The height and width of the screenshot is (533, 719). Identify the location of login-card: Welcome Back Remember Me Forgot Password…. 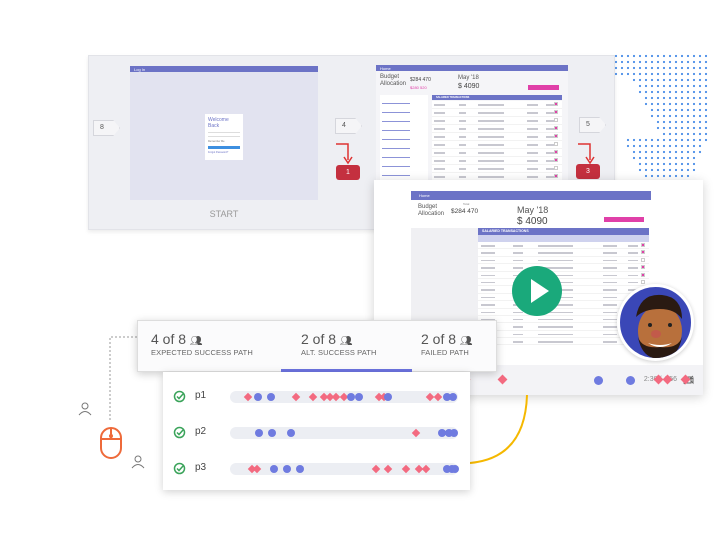
(224, 137).